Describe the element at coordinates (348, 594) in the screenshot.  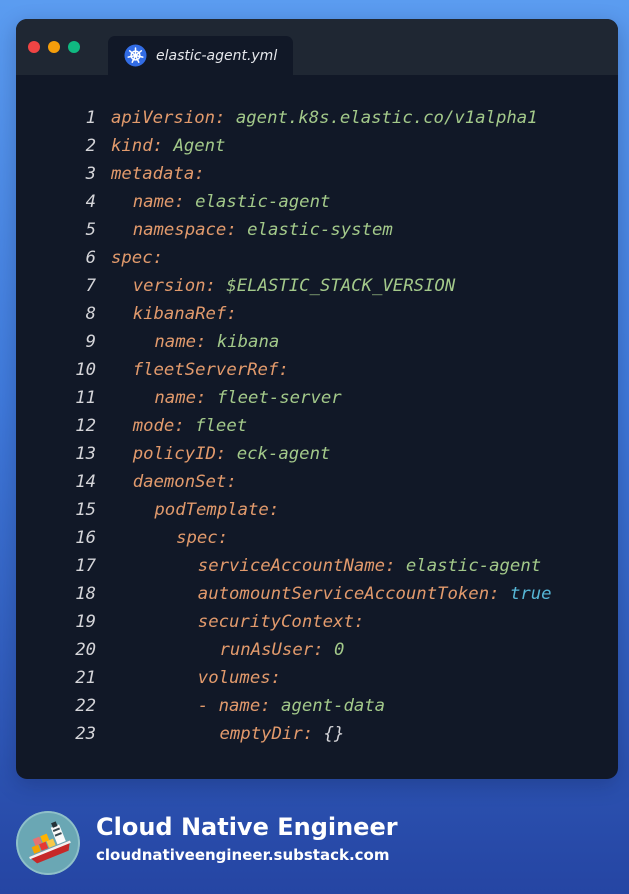
I see `yaml-key: automountServiceAccountToken:` at that location.